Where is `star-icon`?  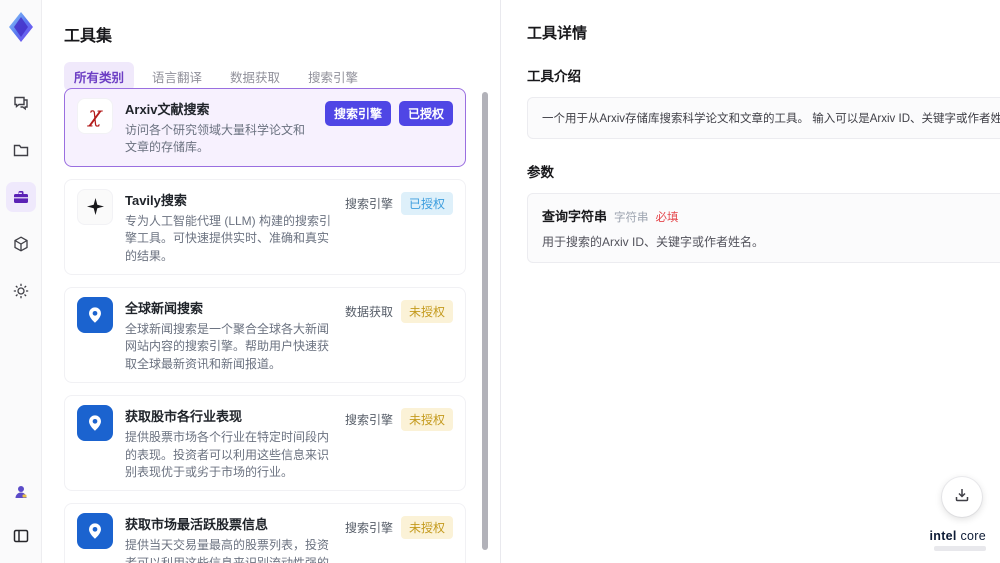 star-icon is located at coordinates (95, 207).